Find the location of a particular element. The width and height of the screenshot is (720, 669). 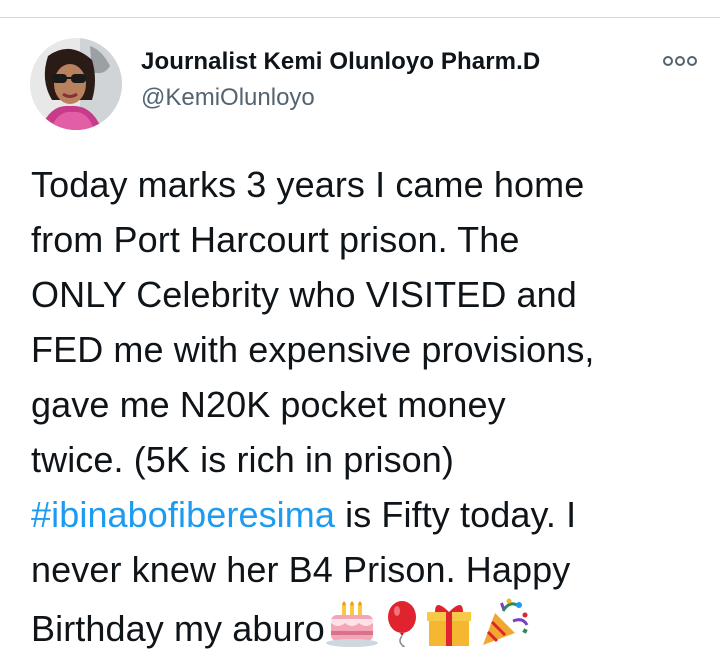

tweet-line: never knew her B4 Prison. Happy is located at coordinates (301, 569).